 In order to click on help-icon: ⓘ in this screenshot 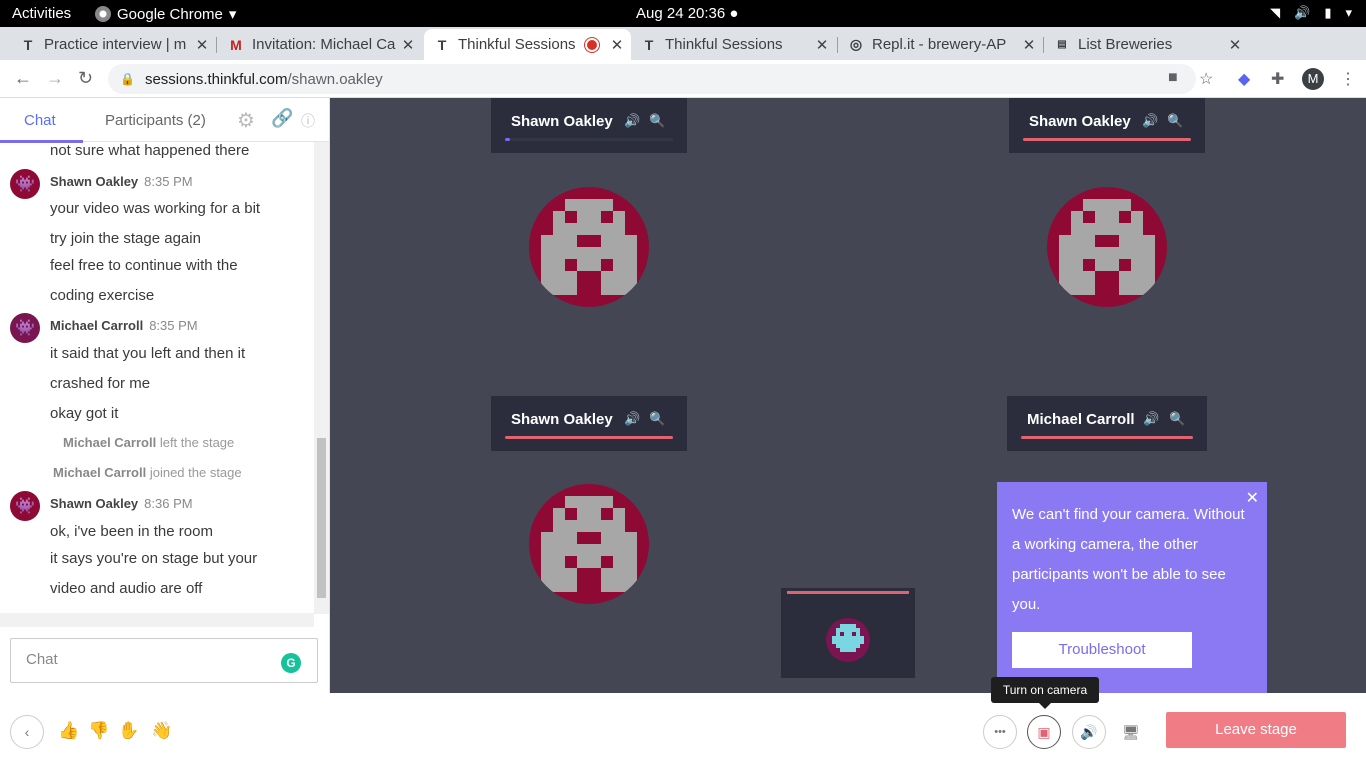, I will do `click(308, 121)`.